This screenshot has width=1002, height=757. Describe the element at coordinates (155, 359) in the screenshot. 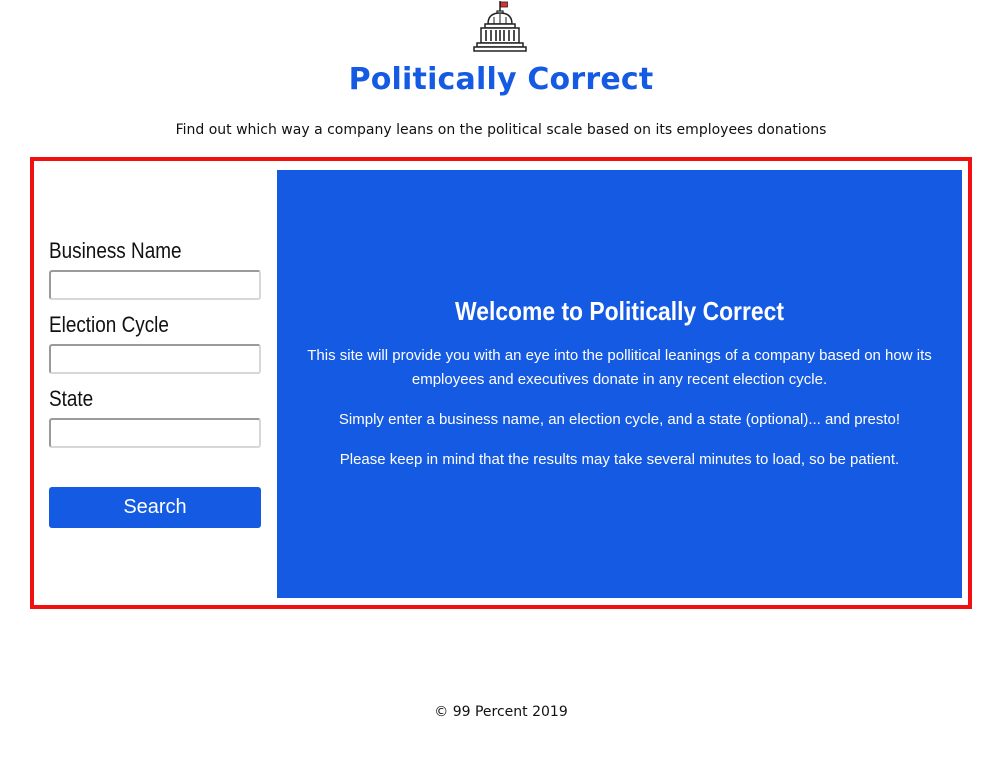

I see `election-cycle-input` at that location.